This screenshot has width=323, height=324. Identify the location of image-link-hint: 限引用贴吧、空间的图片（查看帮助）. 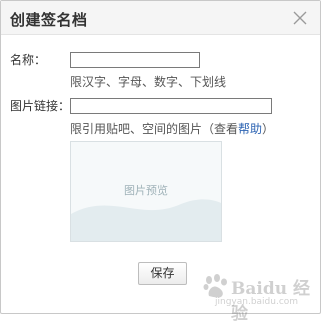
(172, 128).